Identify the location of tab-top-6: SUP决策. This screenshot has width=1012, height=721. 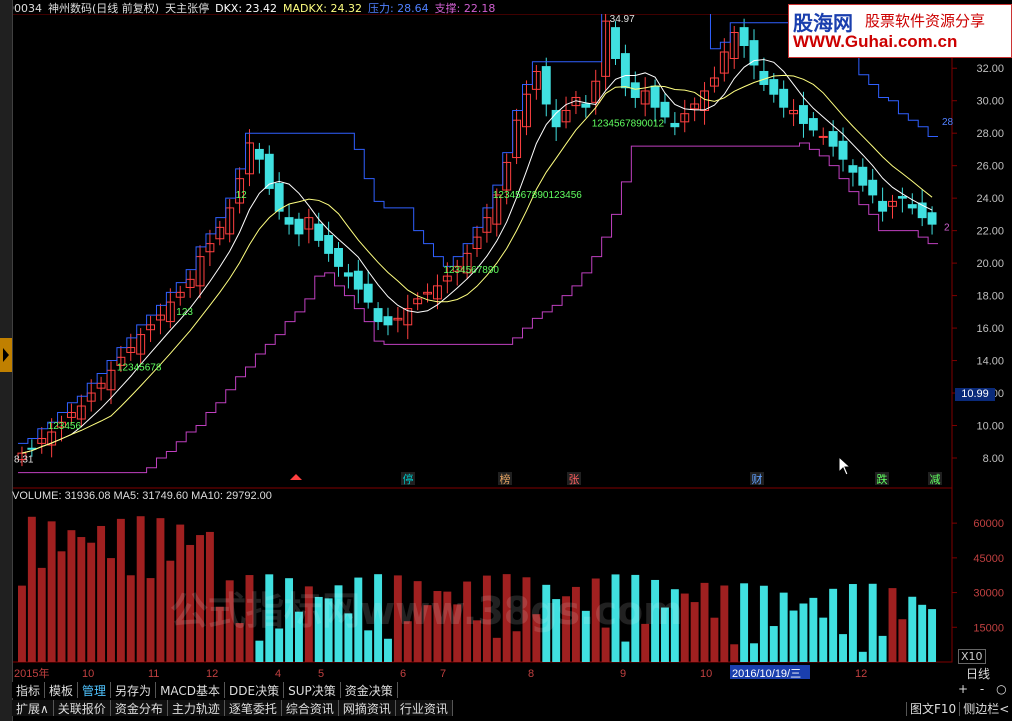
(312, 690).